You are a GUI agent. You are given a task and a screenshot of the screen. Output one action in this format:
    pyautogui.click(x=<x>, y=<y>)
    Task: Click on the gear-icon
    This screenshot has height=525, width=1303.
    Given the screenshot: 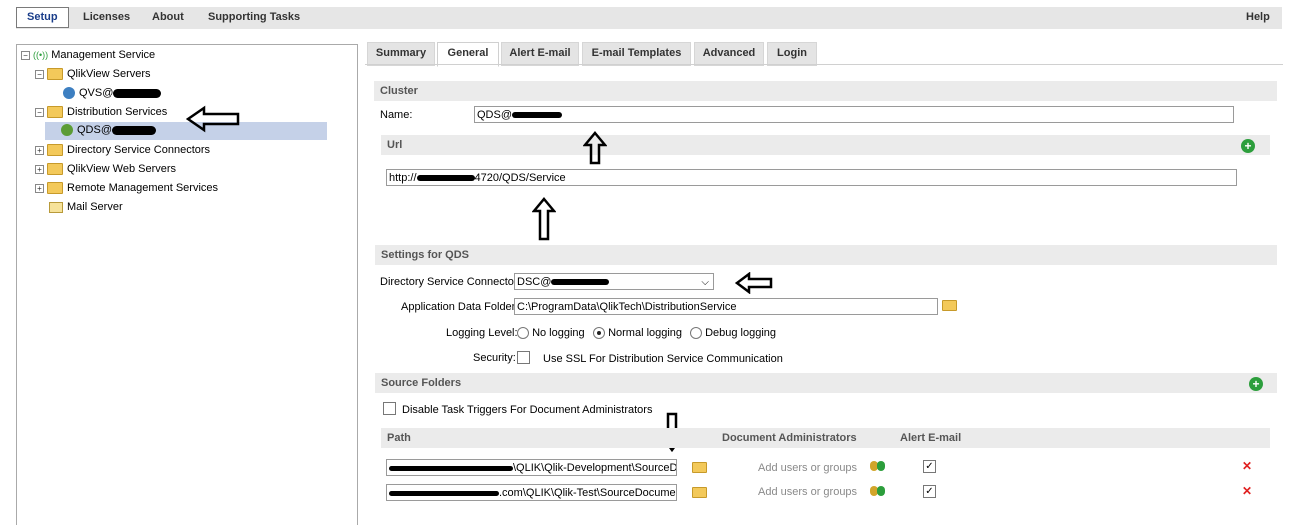 What is the action you would take?
    pyautogui.click(x=67, y=130)
    